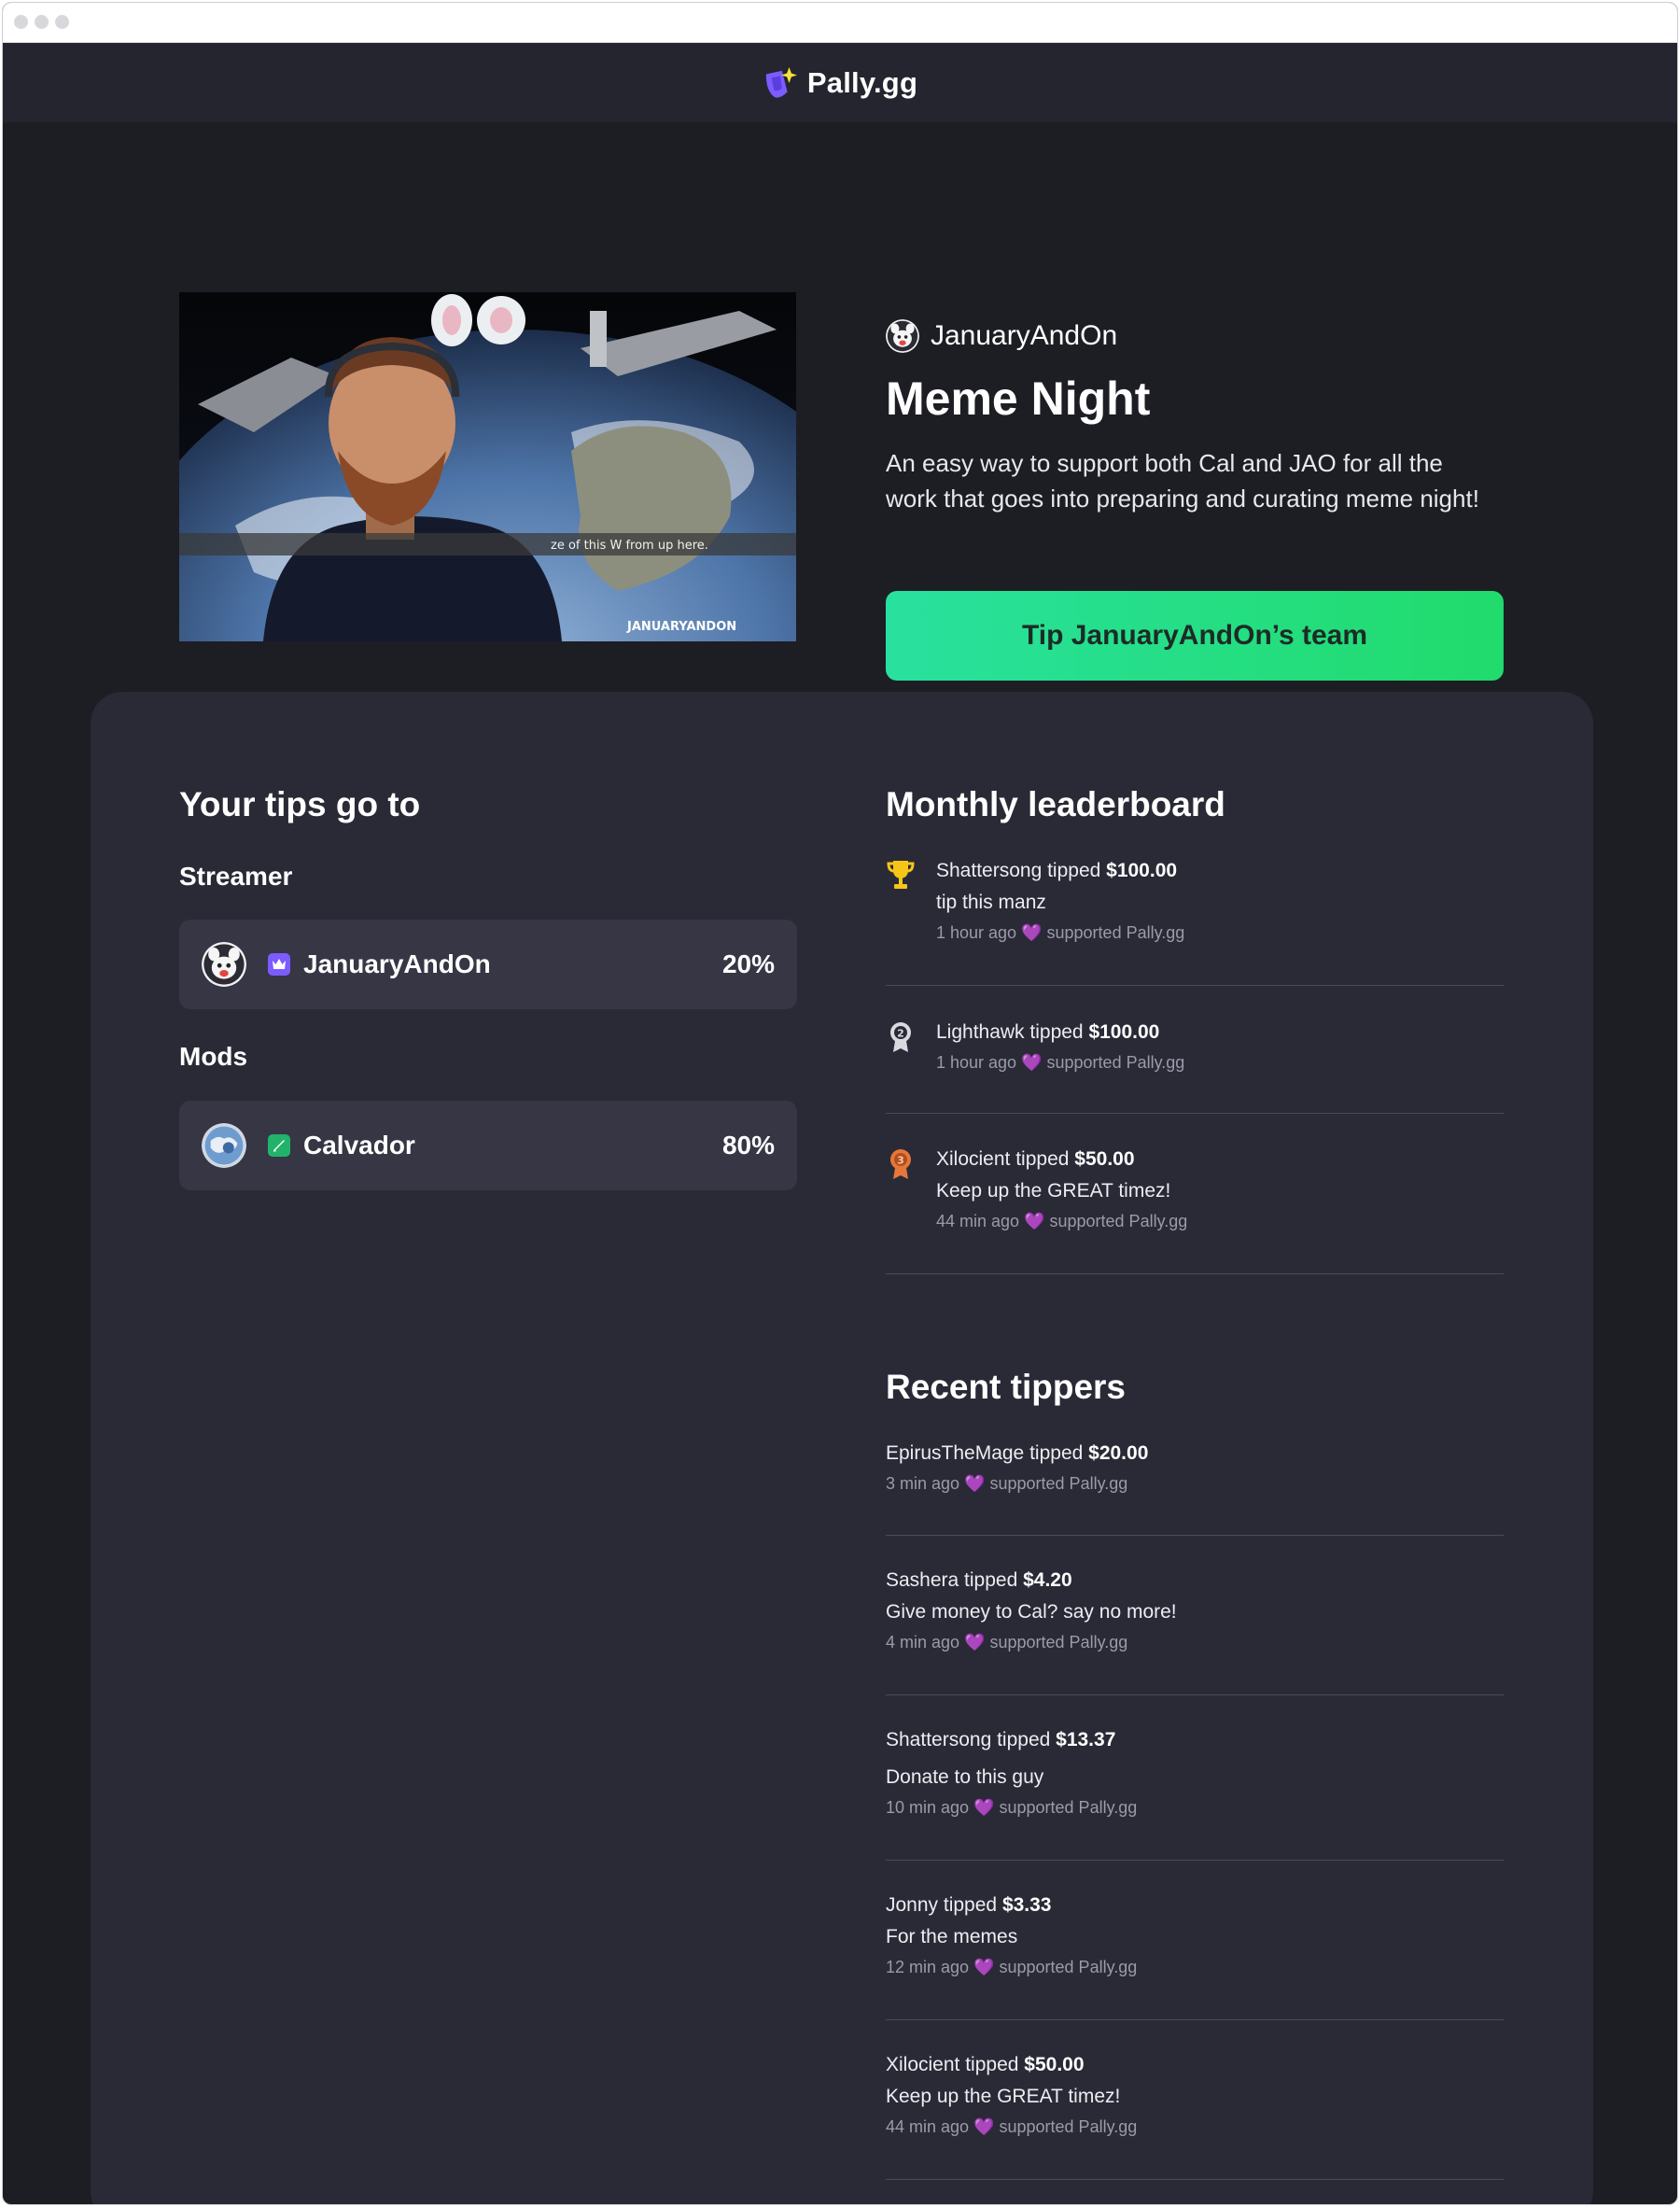 The image size is (1680, 2207). What do you see at coordinates (62, 22) in the screenshot?
I see `maximize-window-dot` at bounding box center [62, 22].